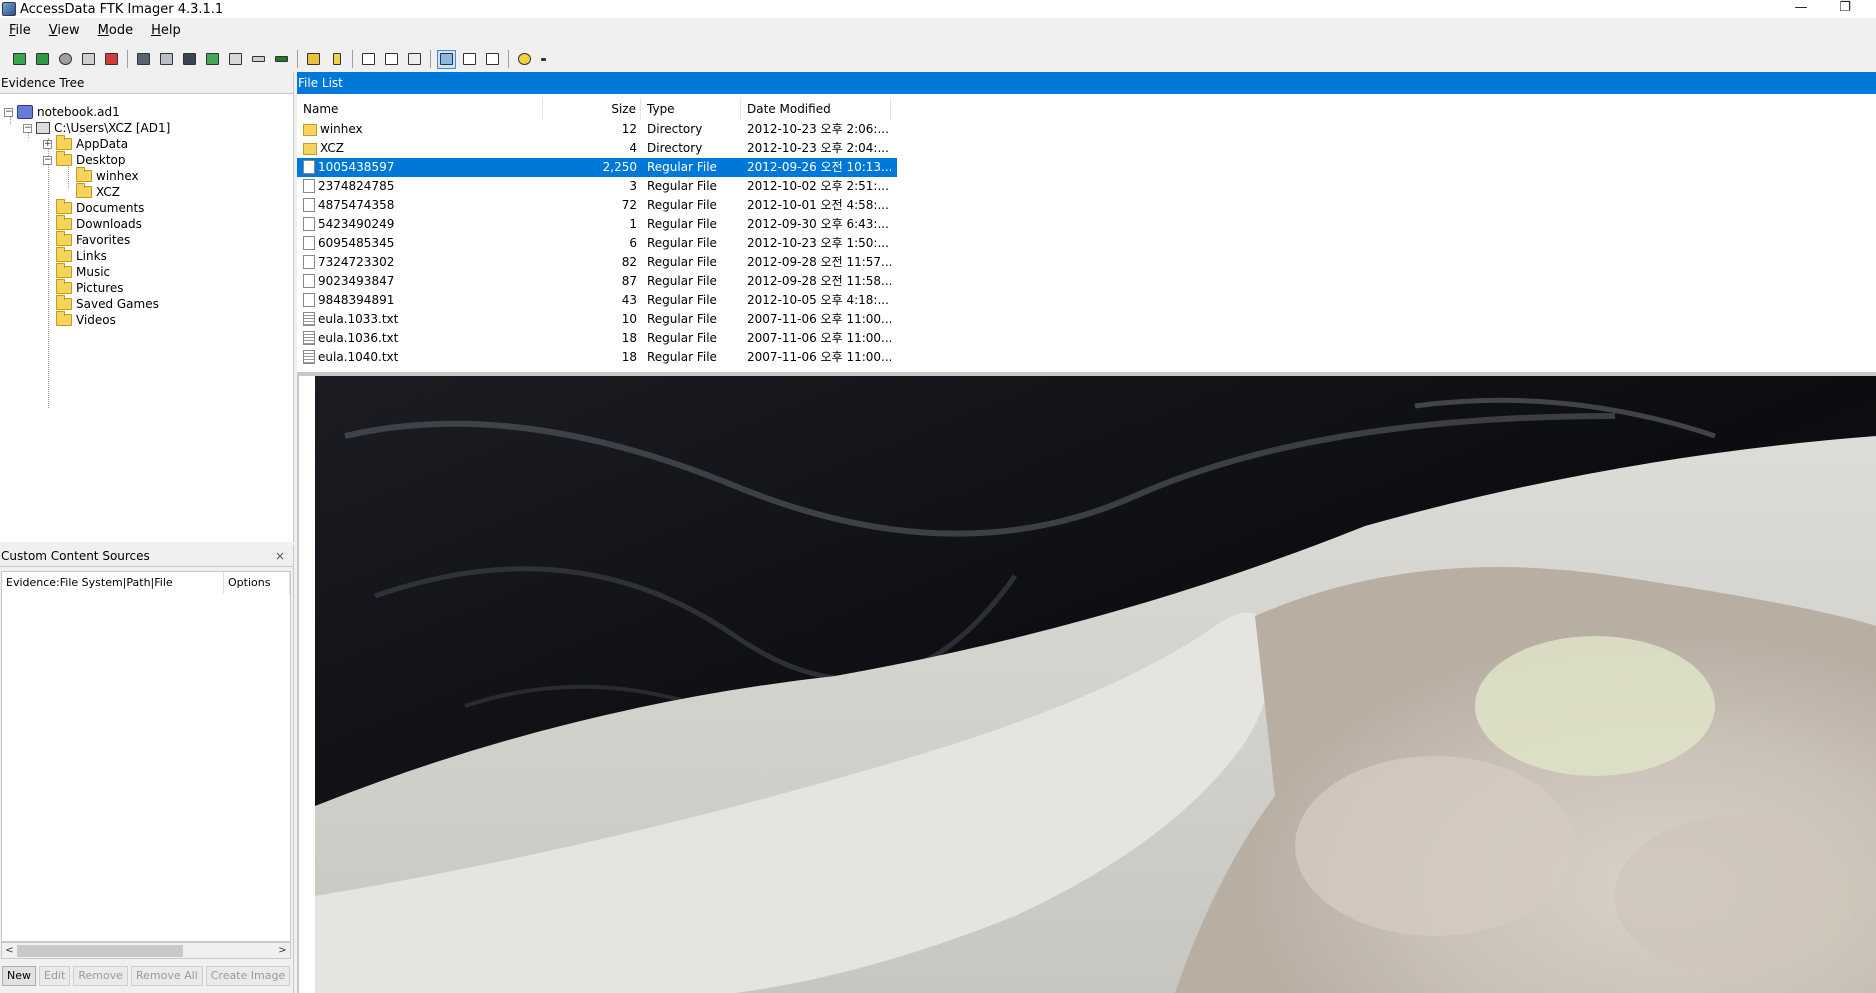 Image resolution: width=1876 pixels, height=993 pixels. Describe the element at coordinates (64, 31) in the screenshot. I see `menu-view: View` at that location.